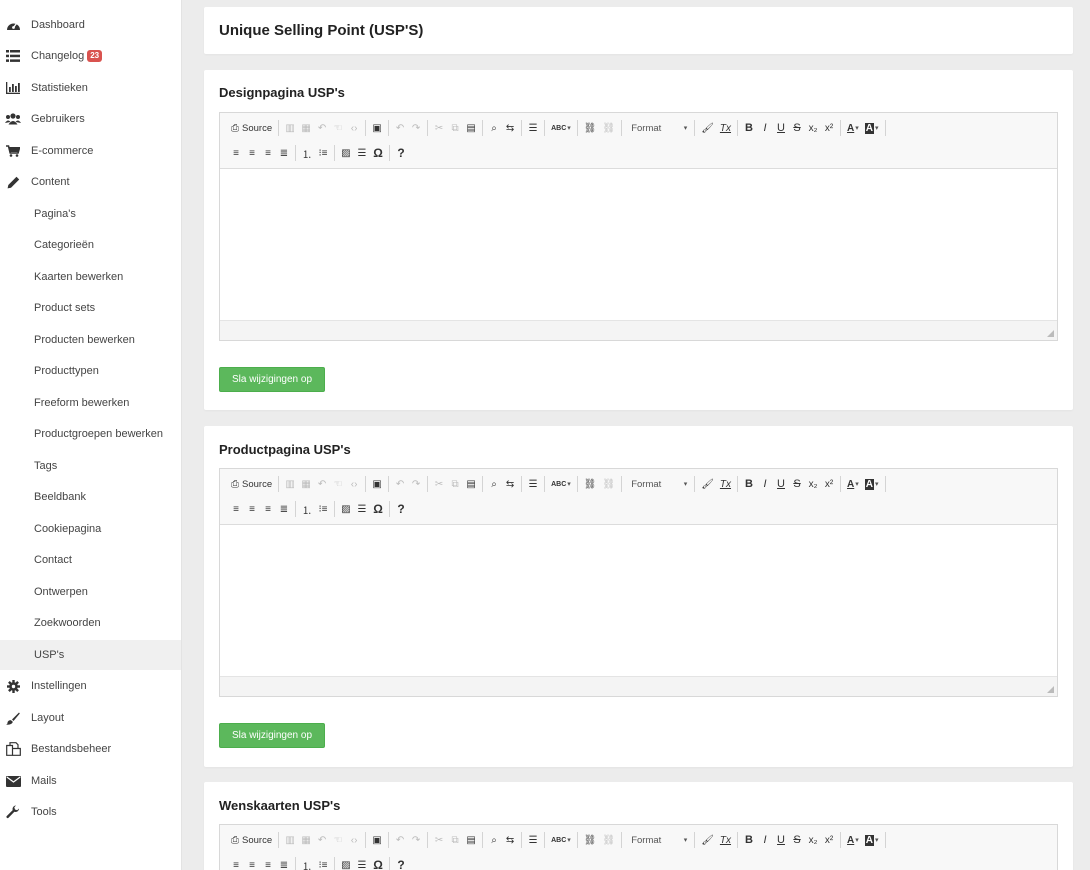 The width and height of the screenshot is (1090, 870). I want to click on sidebar-item-layout: Layout, so click(90, 718).